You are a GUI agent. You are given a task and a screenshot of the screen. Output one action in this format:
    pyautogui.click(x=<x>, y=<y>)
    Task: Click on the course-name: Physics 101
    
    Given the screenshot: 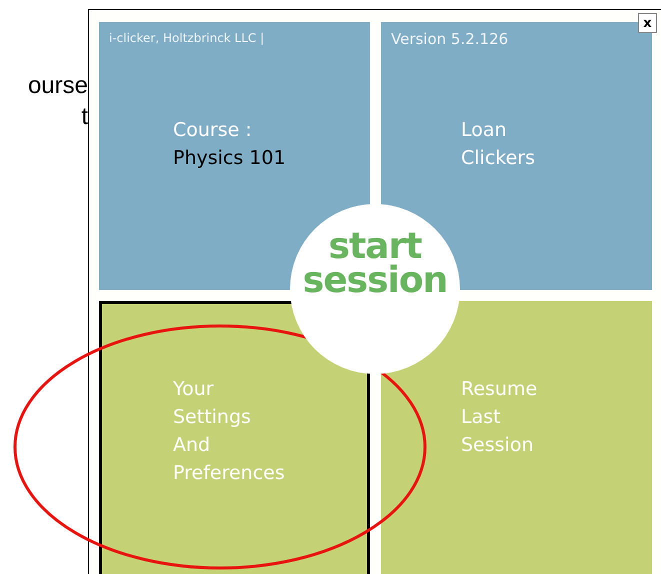 What is the action you would take?
    pyautogui.click(x=230, y=158)
    